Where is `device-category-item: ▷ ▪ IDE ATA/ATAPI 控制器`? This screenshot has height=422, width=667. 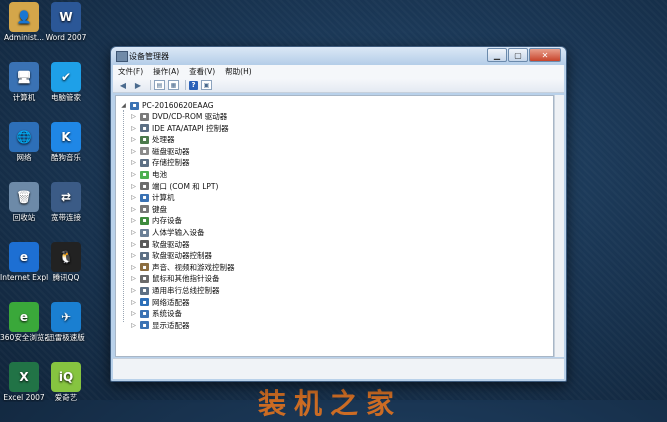 device-category-item: ▷ ▪ IDE ATA/ATAPI 控制器 is located at coordinates (179, 128).